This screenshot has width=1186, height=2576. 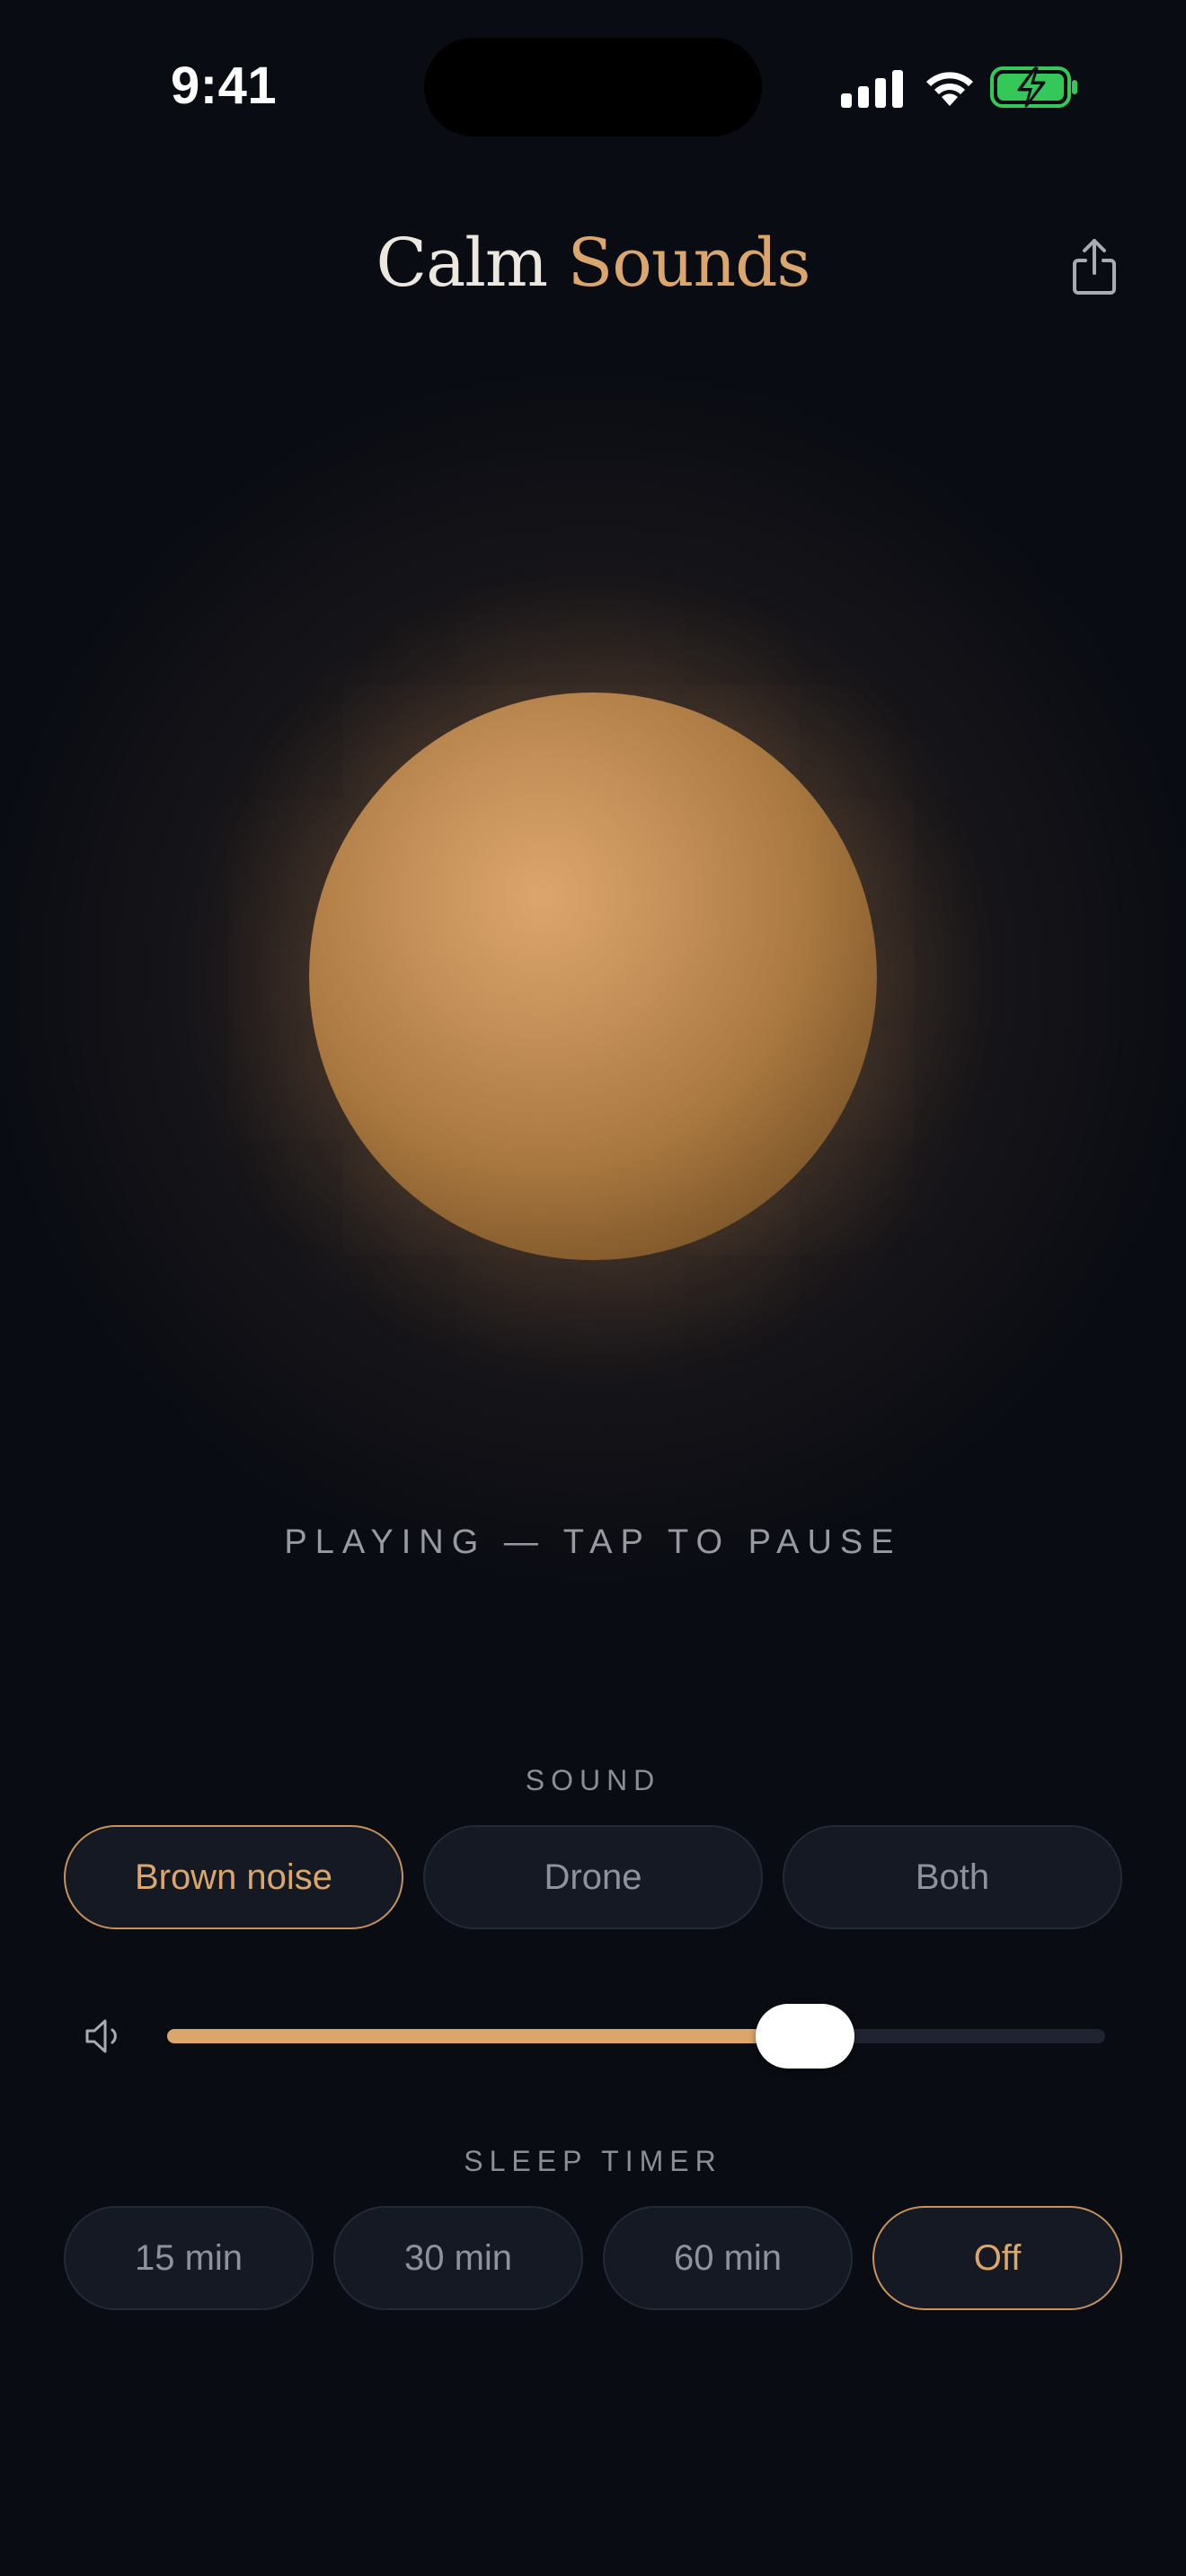 I want to click on share-button, so click(x=1094, y=266).